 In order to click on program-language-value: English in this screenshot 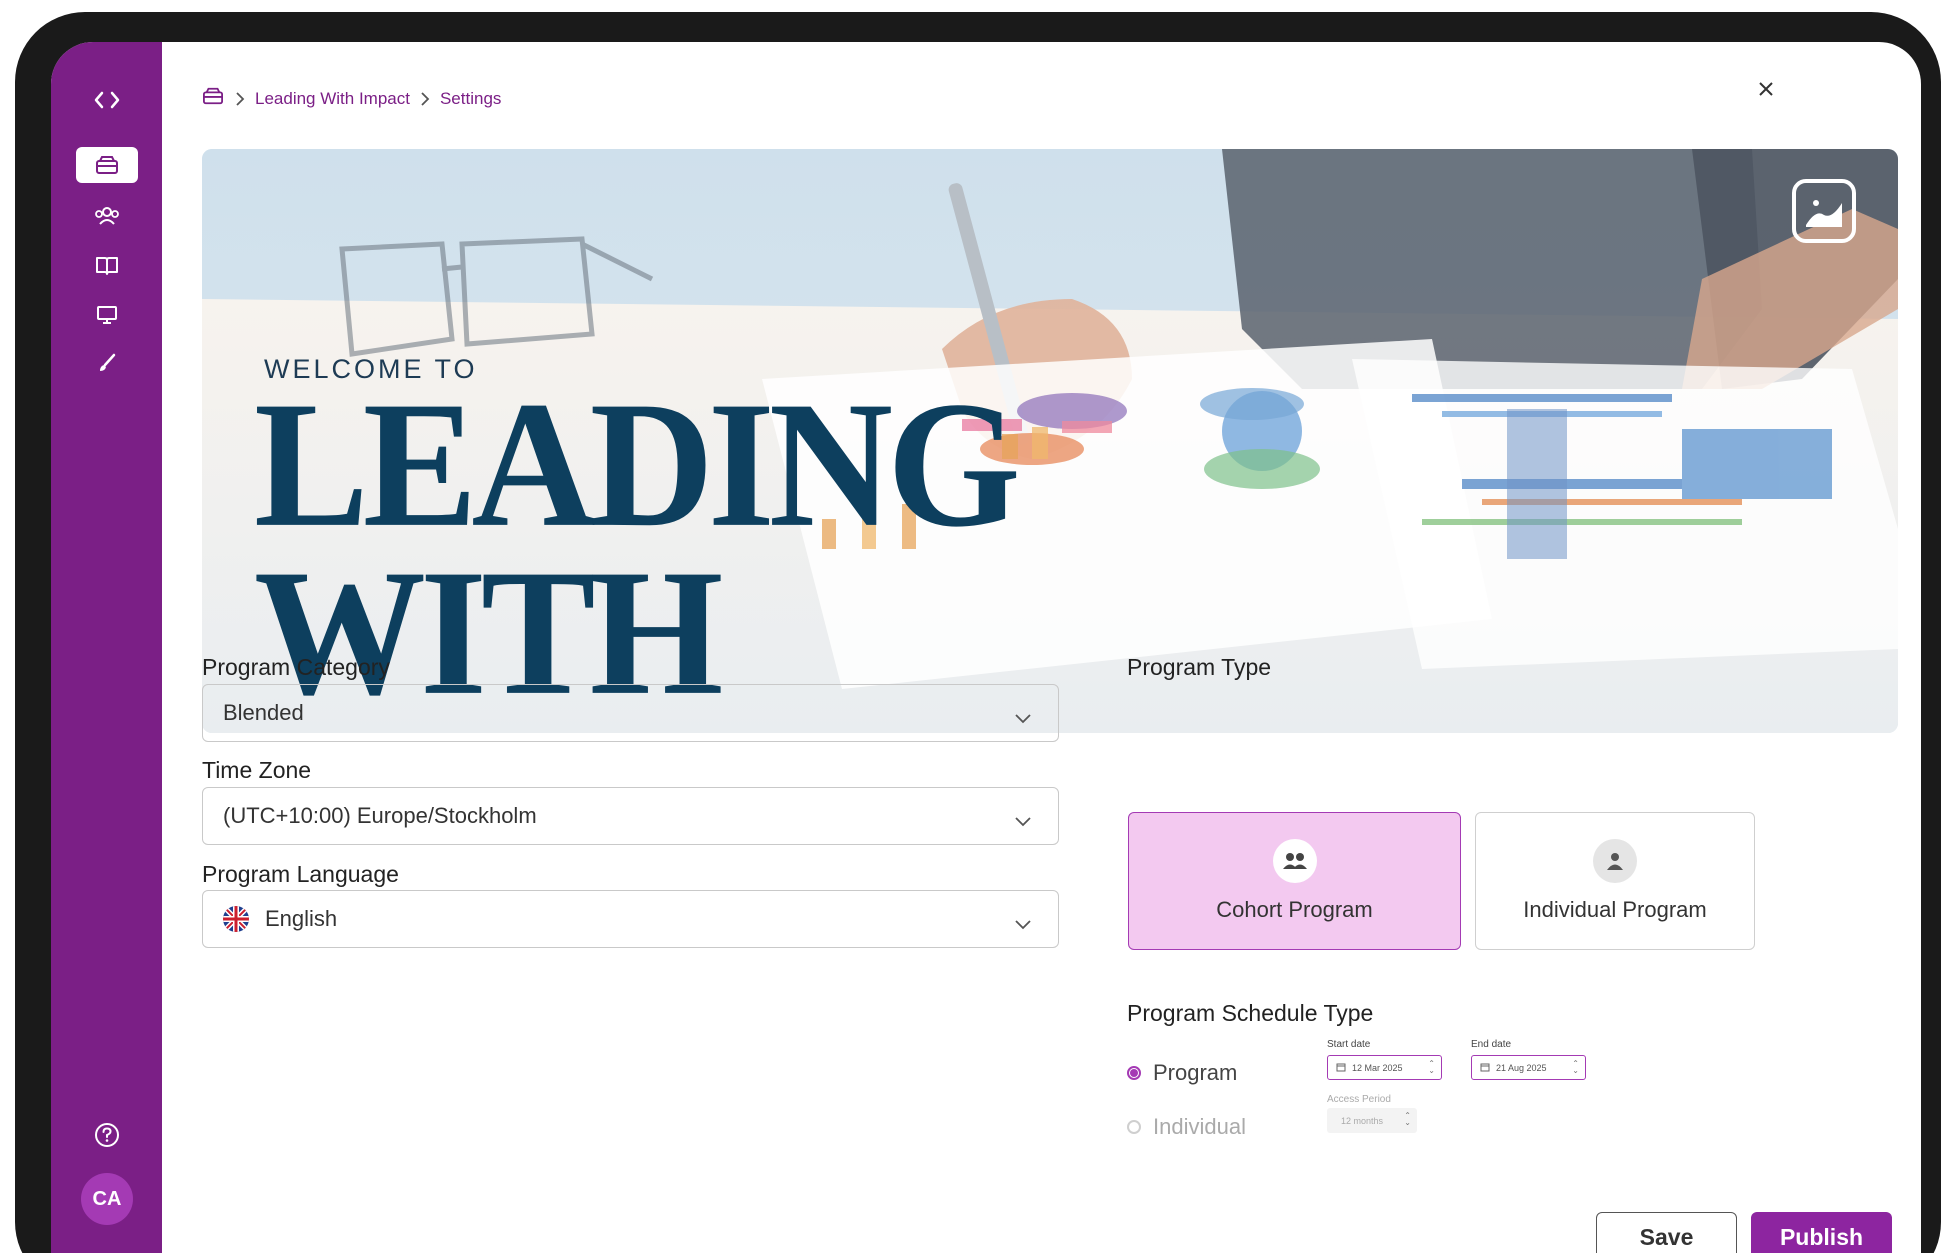, I will do `click(301, 918)`.